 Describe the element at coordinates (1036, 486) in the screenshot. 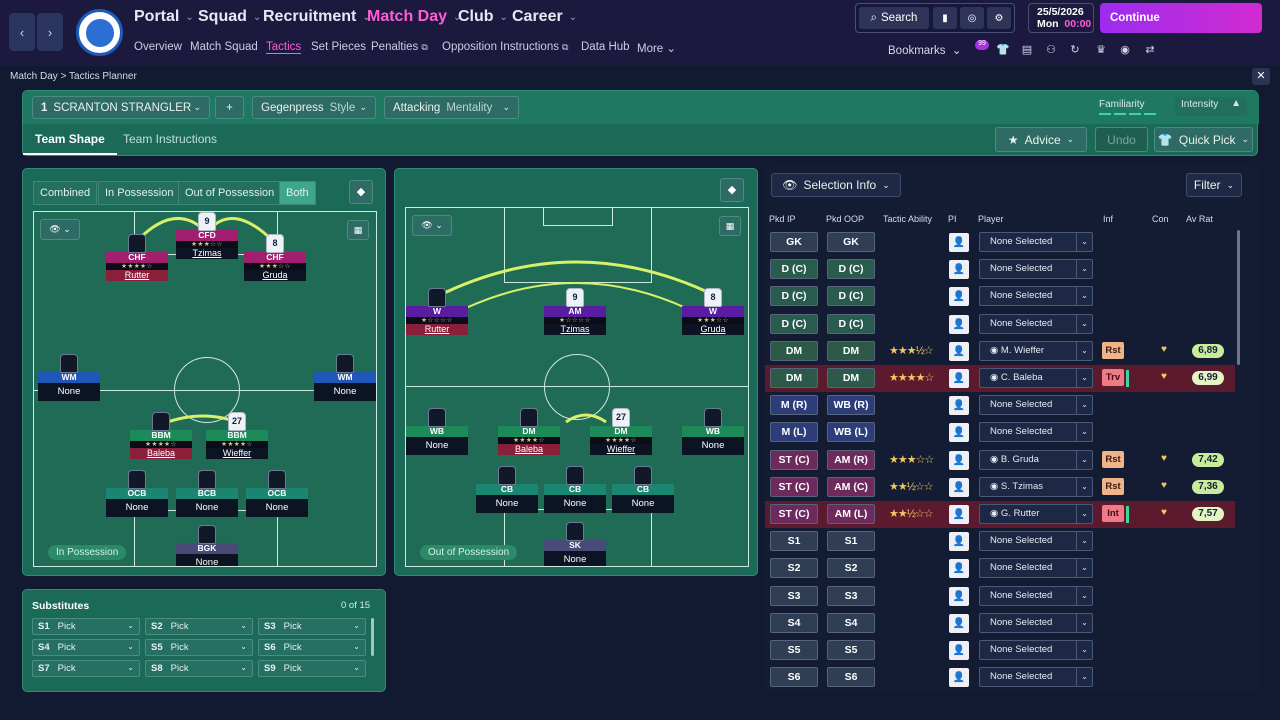

I see `player-select: ◉ S. Tzimas ⌄` at that location.